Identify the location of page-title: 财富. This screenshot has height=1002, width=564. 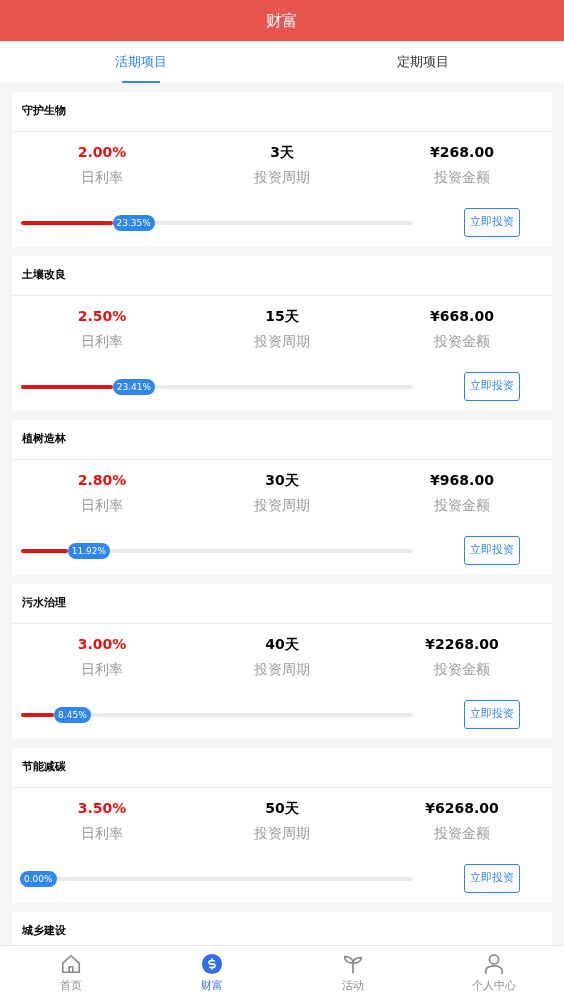
(282, 20).